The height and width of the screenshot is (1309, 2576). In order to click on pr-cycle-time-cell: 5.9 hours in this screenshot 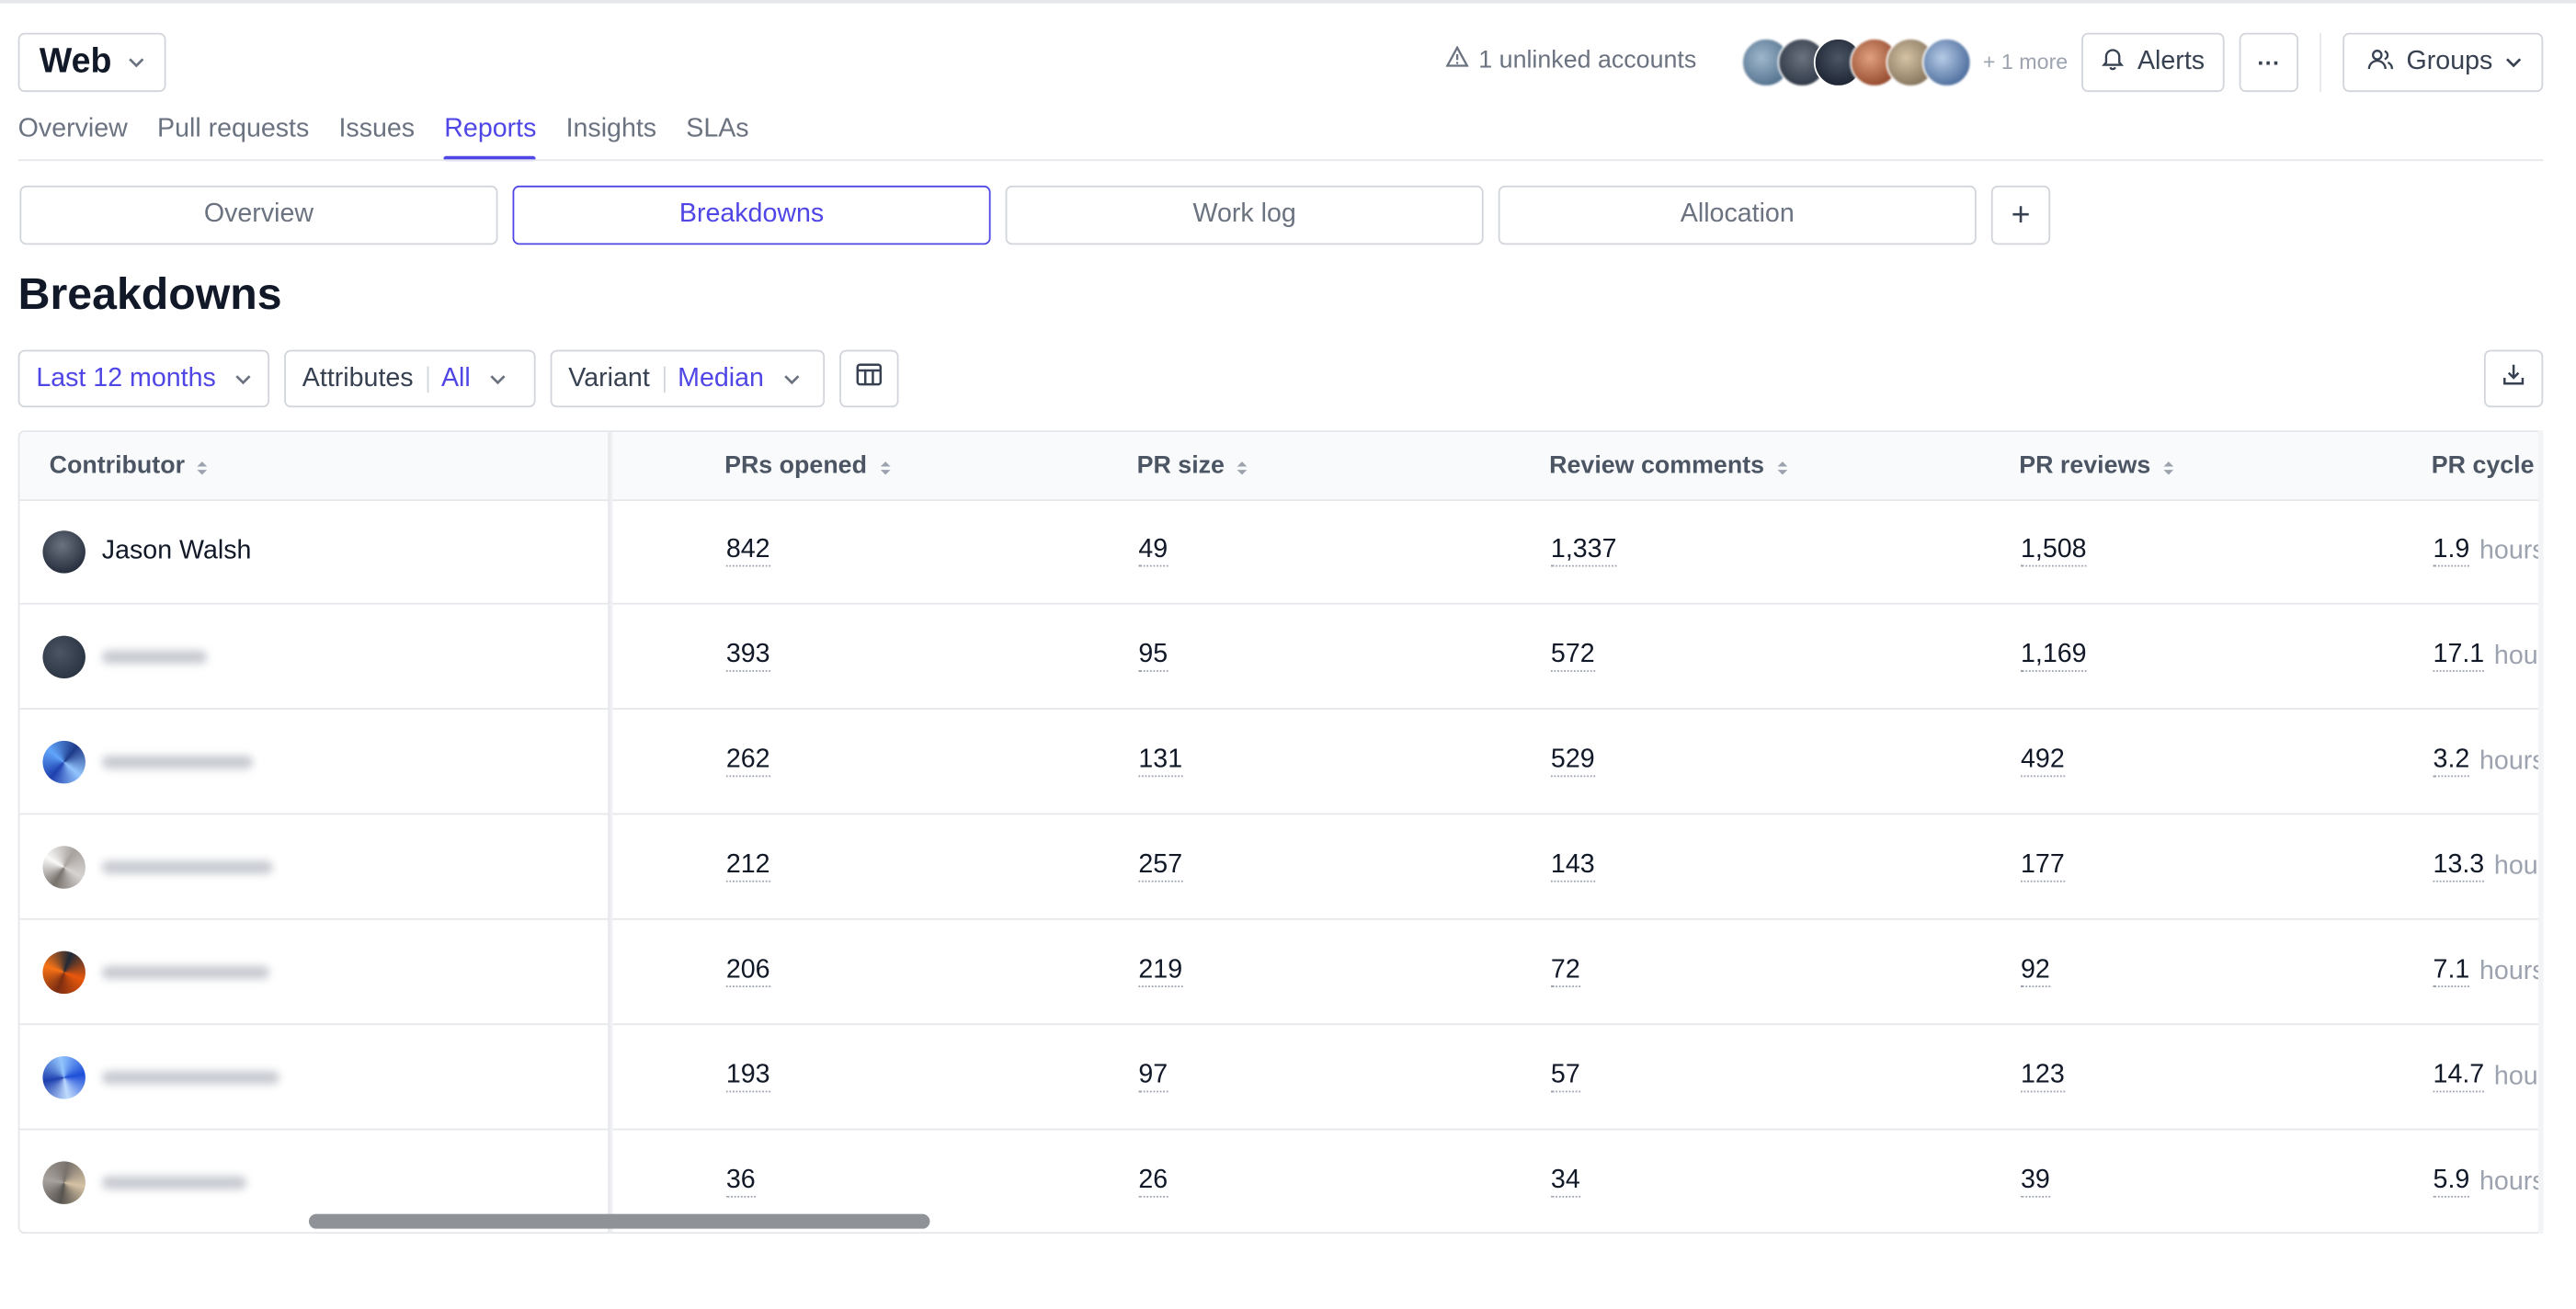, I will do `click(2488, 1181)`.